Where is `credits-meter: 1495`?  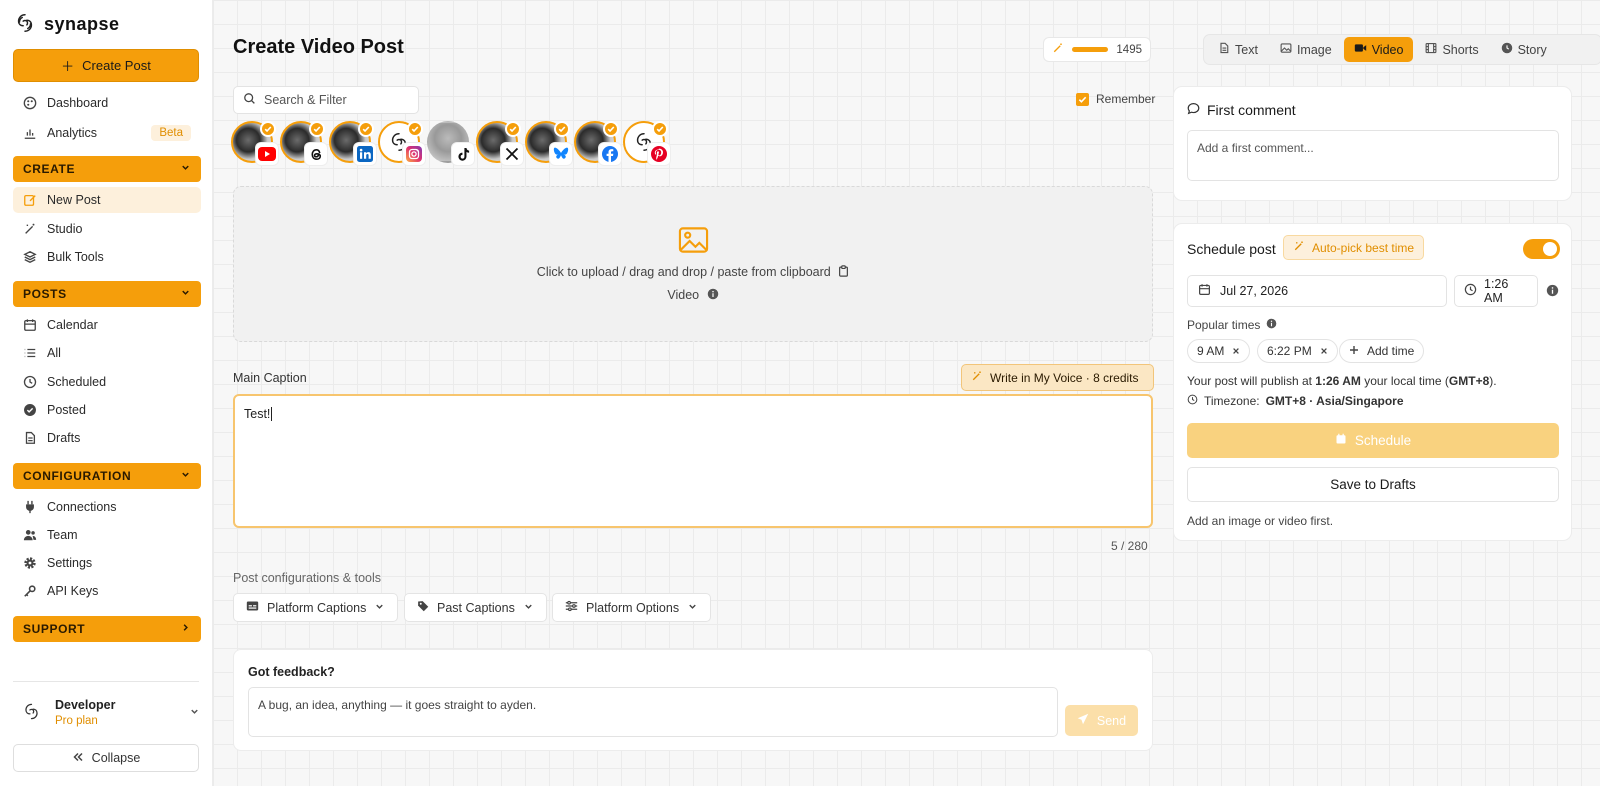
credits-meter: 1495 is located at coordinates (1097, 49).